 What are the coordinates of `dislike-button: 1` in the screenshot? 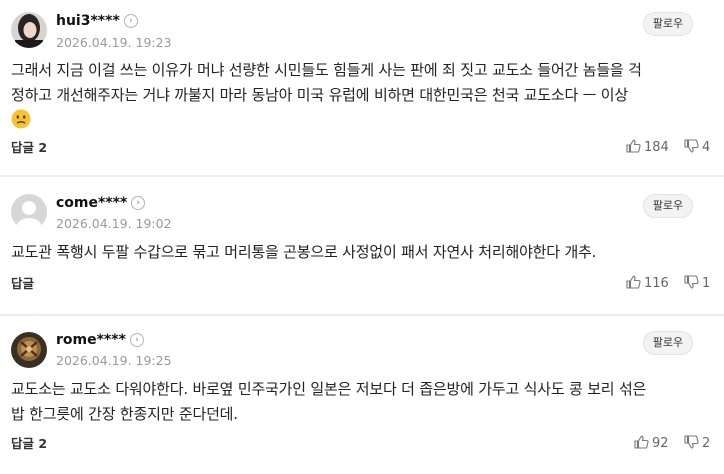 It's located at (697, 283).